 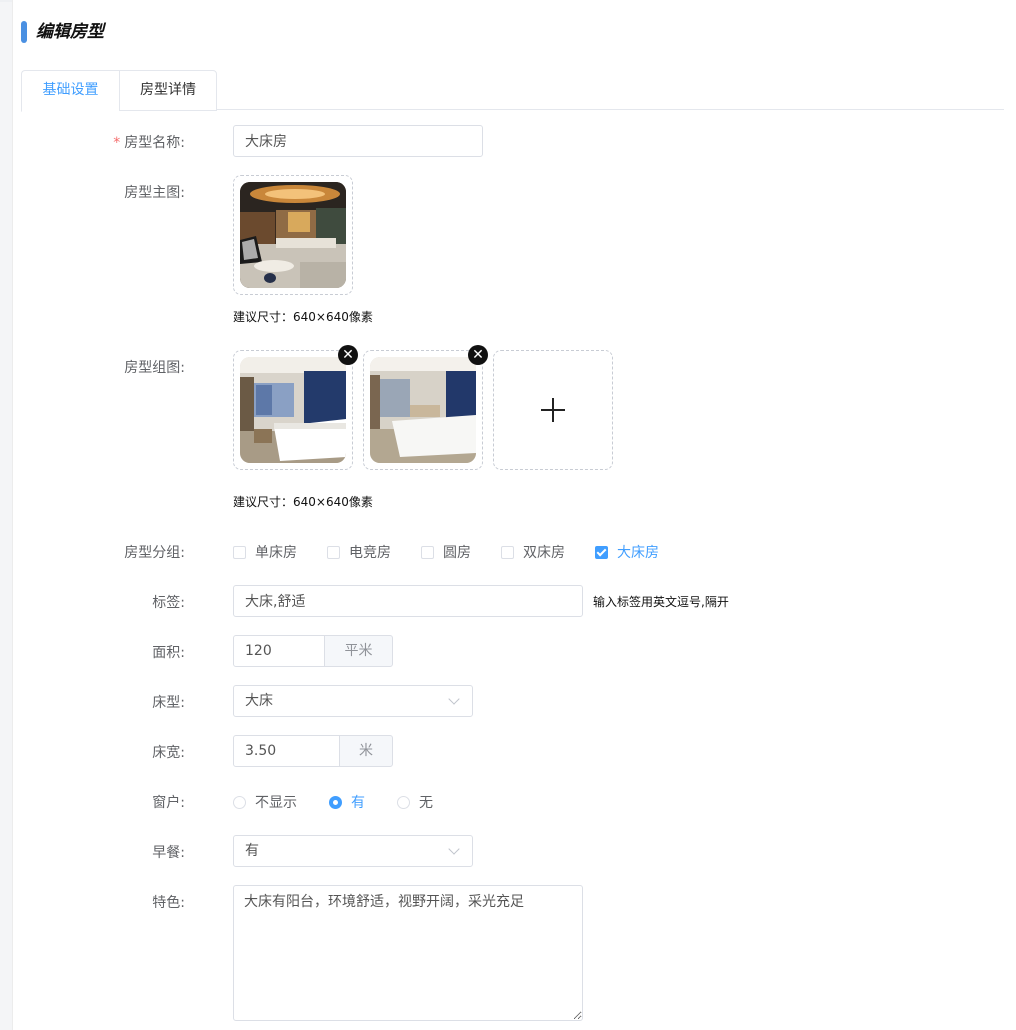 I want to click on gallery-label: 房型组图:, so click(x=154, y=368).